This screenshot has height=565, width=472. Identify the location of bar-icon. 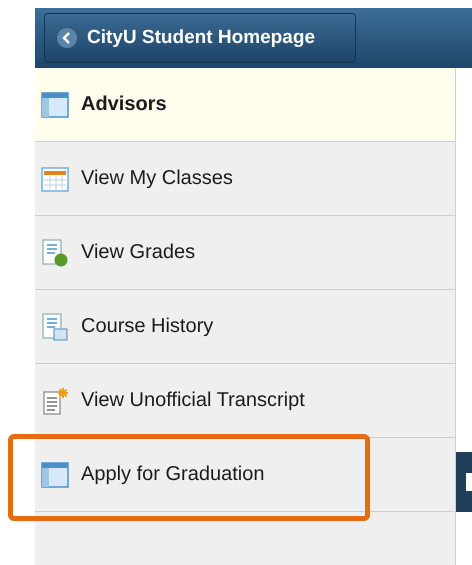
(469, 482).